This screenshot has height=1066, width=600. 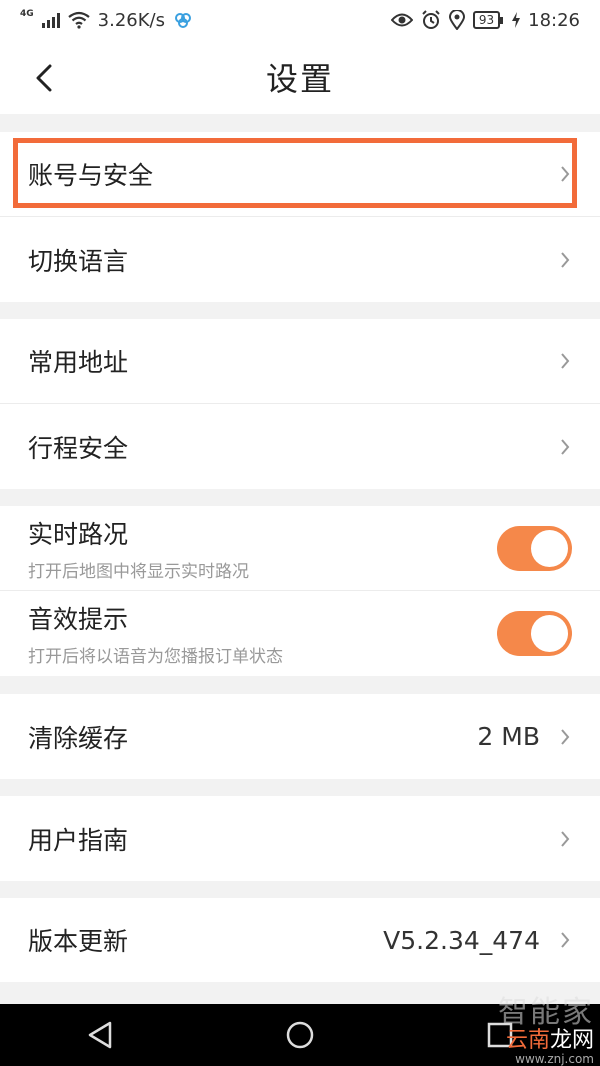 What do you see at coordinates (516, 20) in the screenshot?
I see `charging-icon` at bounding box center [516, 20].